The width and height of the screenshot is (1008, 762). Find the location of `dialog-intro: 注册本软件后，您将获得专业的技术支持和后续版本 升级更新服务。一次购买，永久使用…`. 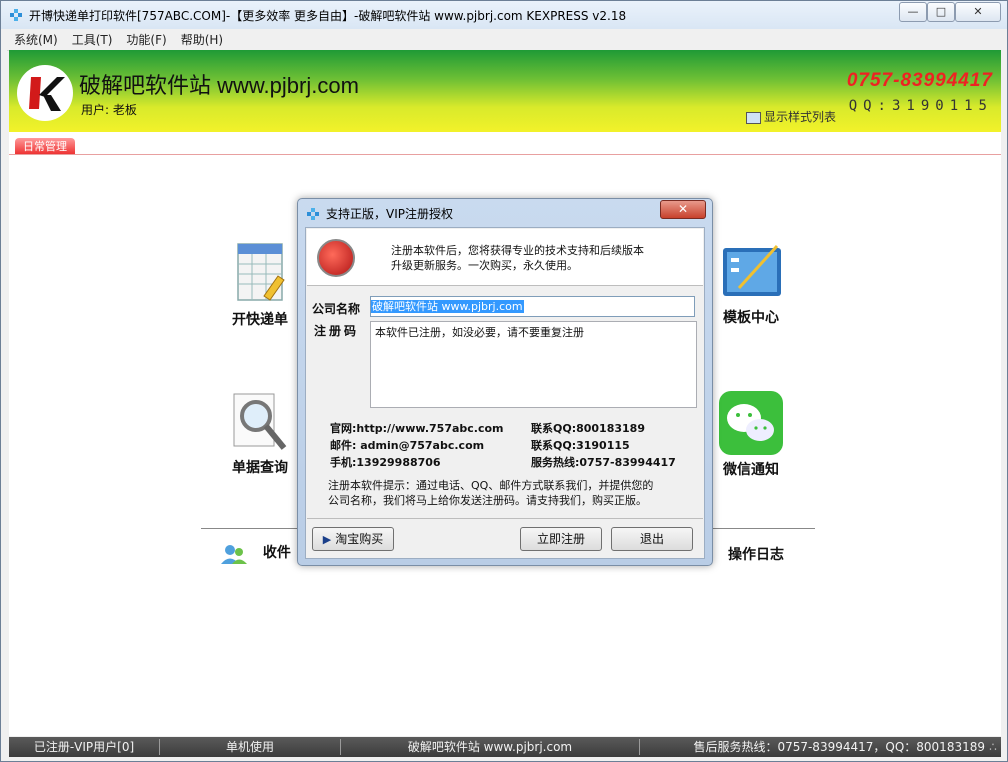

dialog-intro: 注册本软件后，您将获得专业的技术支持和后续版本 升级更新服务。一次购买，永久使用… is located at coordinates (541, 258).